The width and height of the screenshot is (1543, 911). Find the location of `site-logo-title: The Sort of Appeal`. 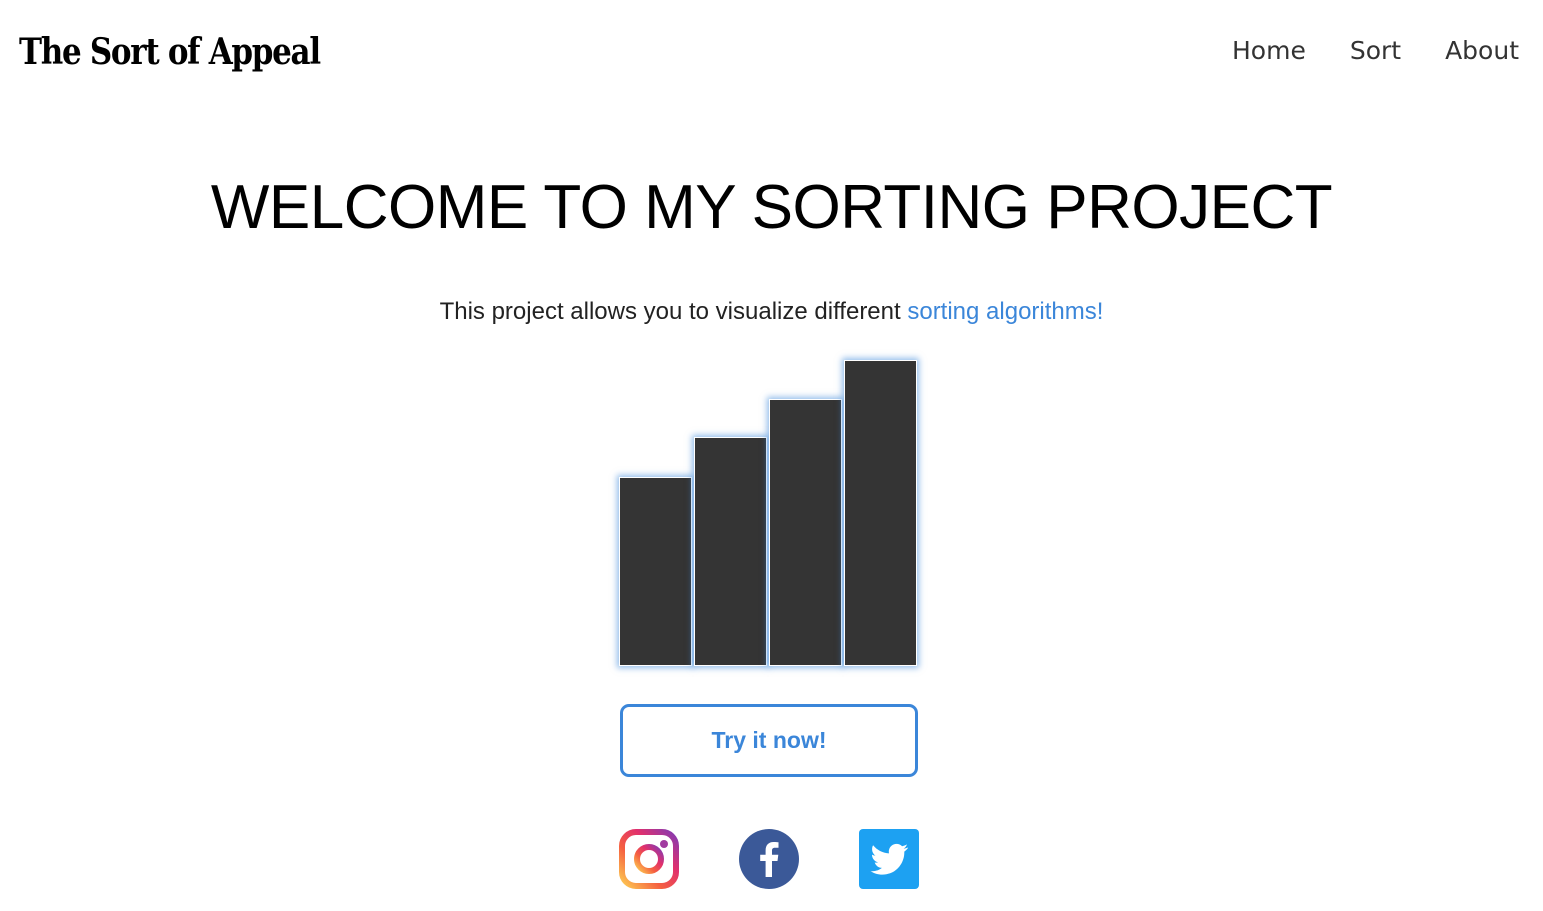

site-logo-title: The Sort of Appeal is located at coordinates (170, 52).